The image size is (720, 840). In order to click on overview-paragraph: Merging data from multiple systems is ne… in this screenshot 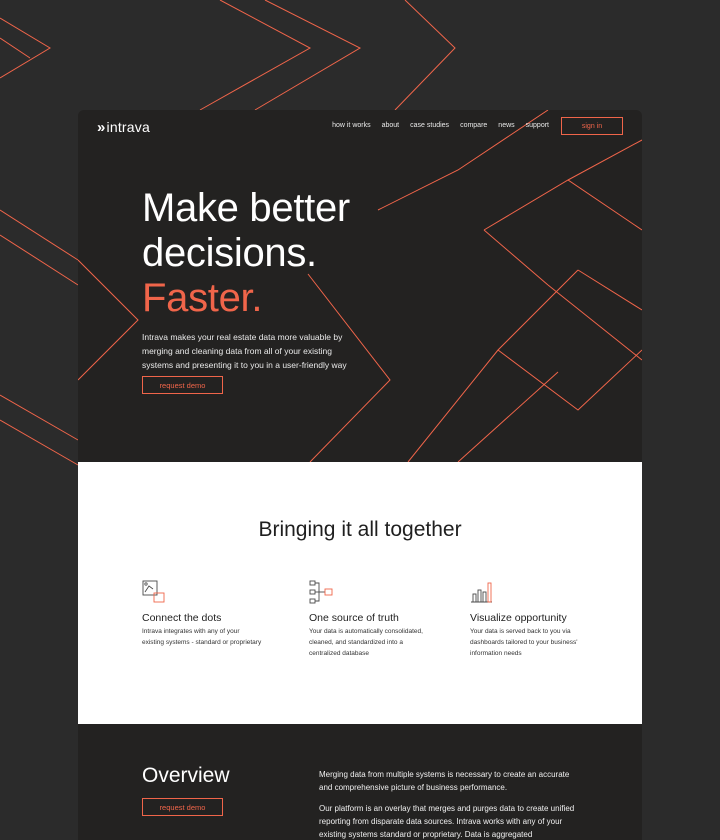, I will do `click(444, 781)`.